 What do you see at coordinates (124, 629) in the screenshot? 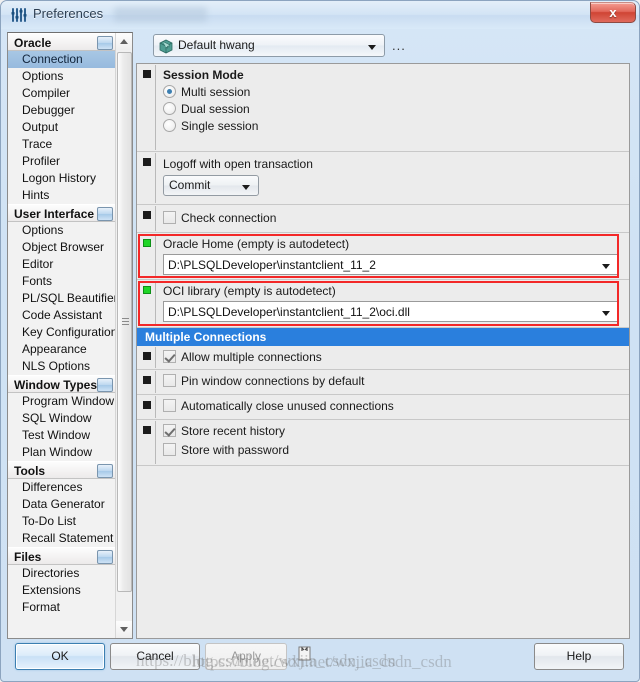
I see `scroll-down-icon` at bounding box center [124, 629].